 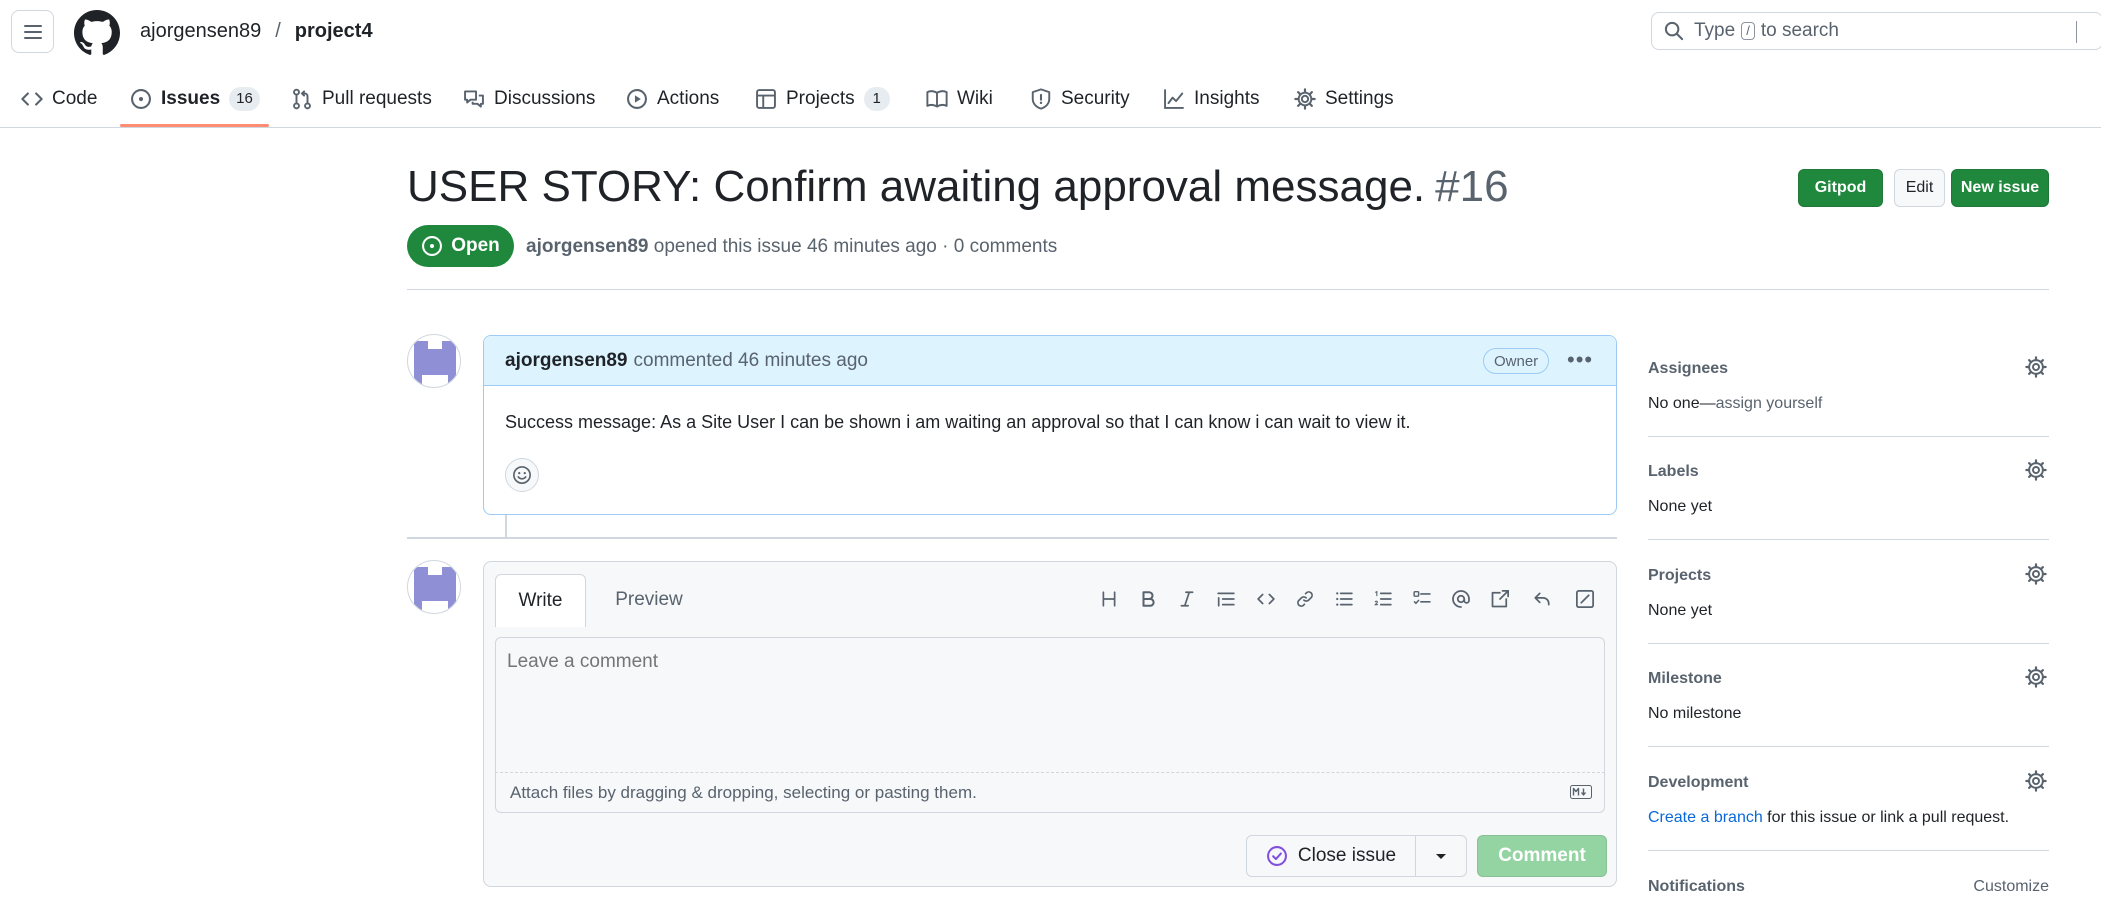 I want to click on sidebar-title-development: Development, so click(x=1698, y=782).